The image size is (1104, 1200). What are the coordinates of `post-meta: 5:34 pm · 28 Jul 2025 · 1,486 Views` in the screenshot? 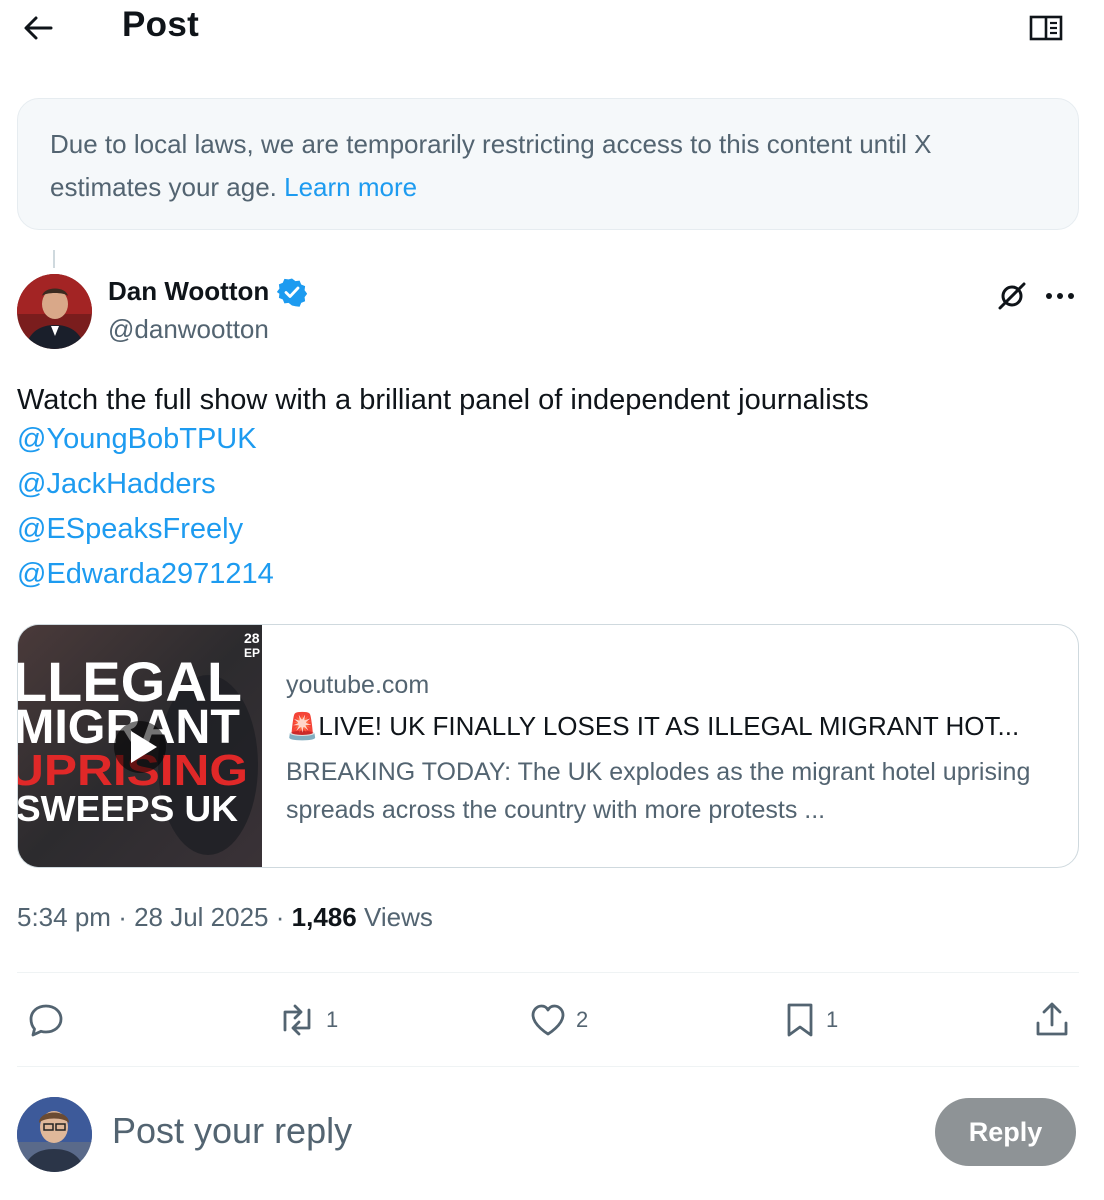 It's located at (225, 917).